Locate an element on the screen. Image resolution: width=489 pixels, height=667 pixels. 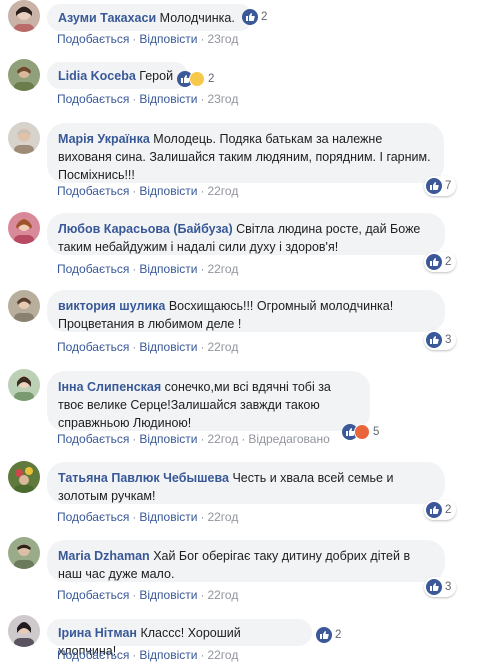
sad-reaction-icon is located at coordinates (197, 79).